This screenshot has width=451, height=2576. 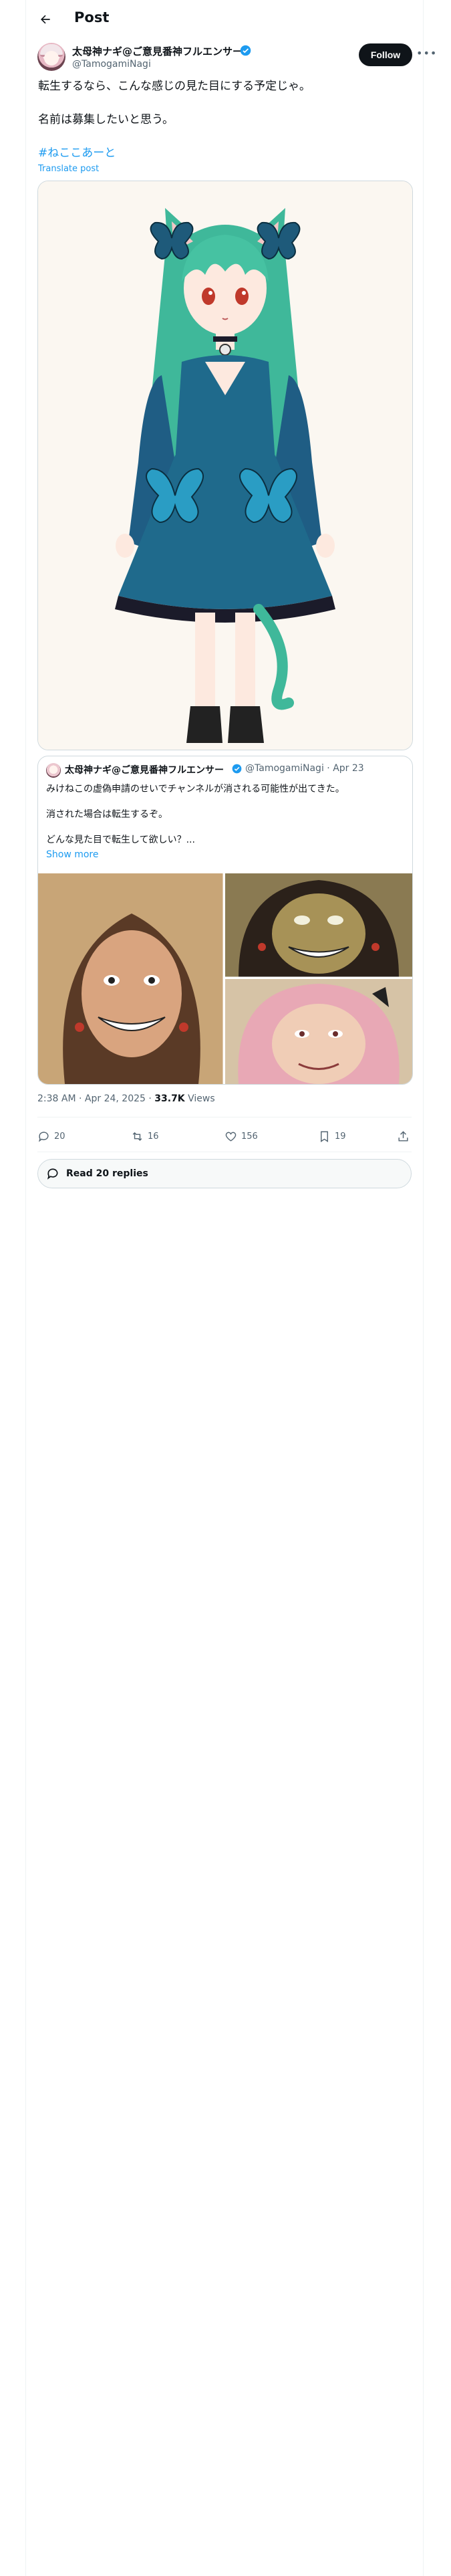 I want to click on quote-line-1: みけねこの虚偽申請のせいでチャンネルが消される可能性が出てきた。, so click(x=195, y=789).